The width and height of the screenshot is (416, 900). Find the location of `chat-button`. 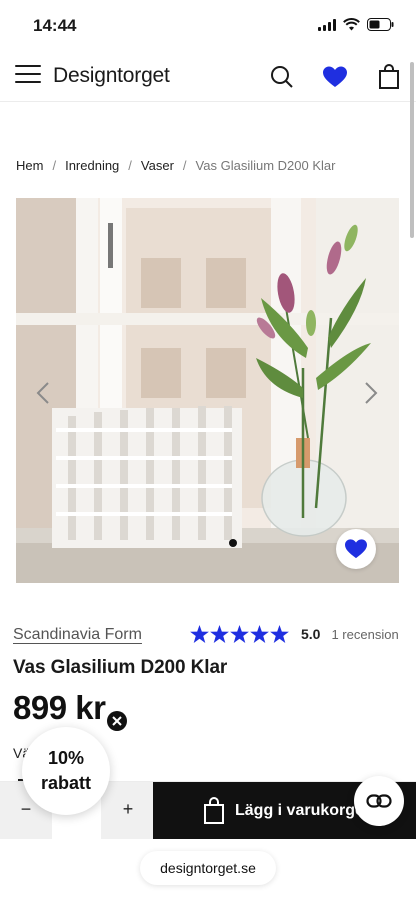

chat-button is located at coordinates (379, 801).